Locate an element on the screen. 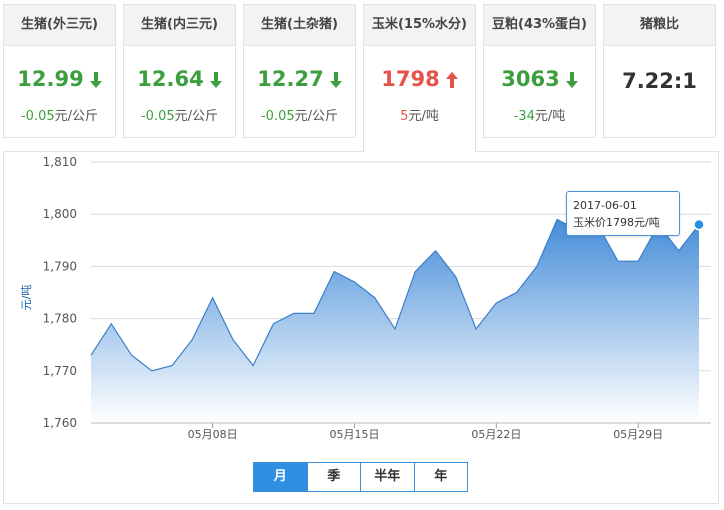  card-title: 生猪(外三元) is located at coordinates (59, 25).